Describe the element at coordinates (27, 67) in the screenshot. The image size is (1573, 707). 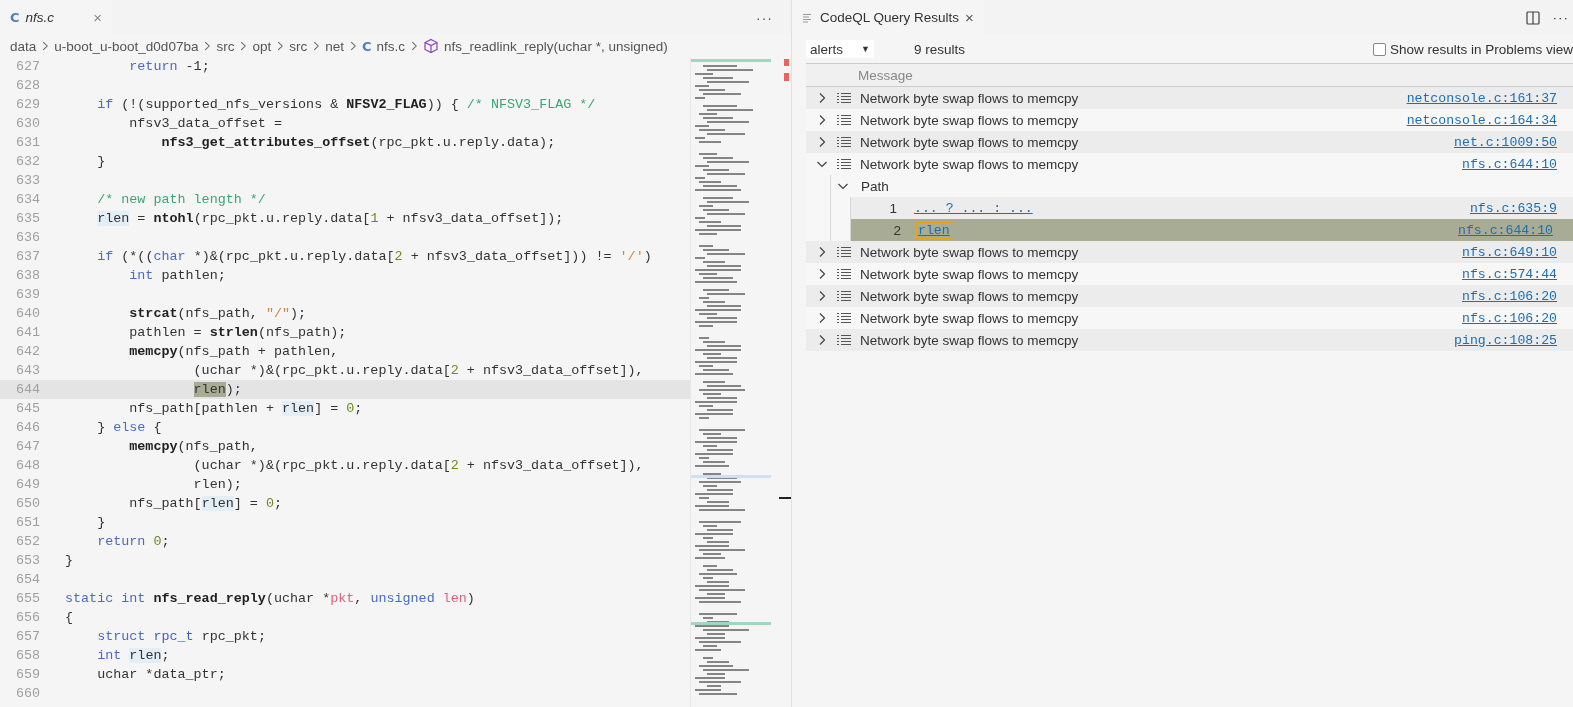
I see `line-number: 627` at that location.